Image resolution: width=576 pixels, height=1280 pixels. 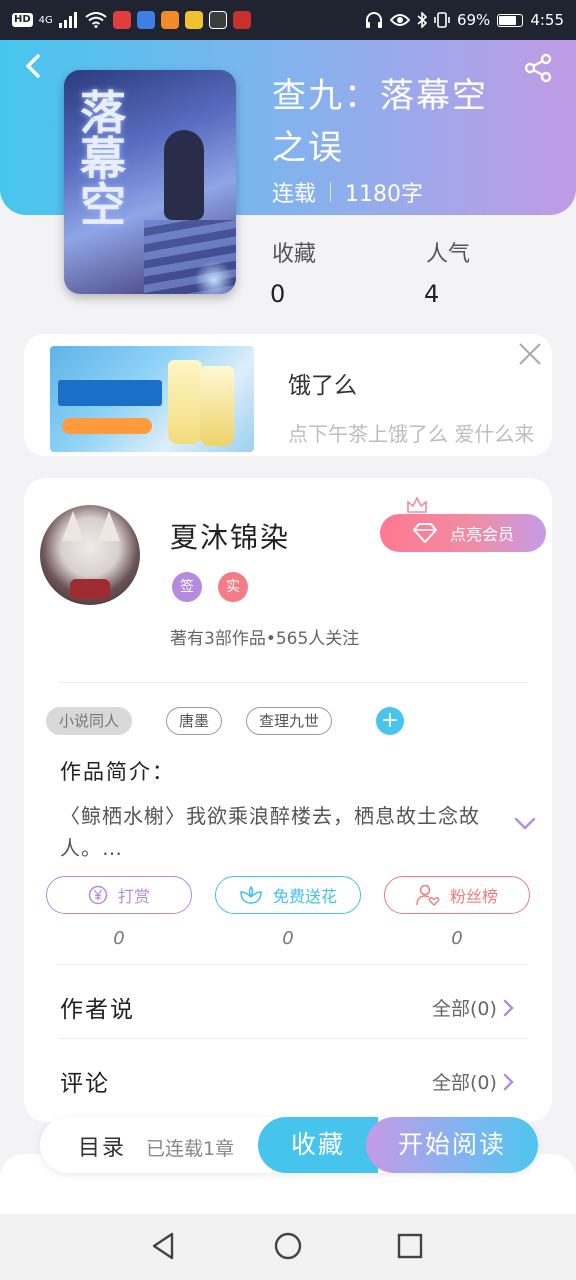 I want to click on author-notes-all-link: 全部(0), so click(x=473, y=1007).